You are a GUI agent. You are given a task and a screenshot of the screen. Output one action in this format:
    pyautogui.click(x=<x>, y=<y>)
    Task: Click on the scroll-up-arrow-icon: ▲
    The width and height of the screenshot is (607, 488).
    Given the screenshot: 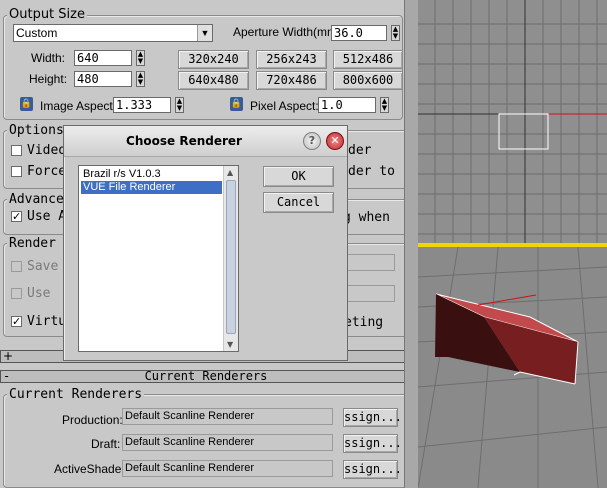 What is the action you would take?
    pyautogui.click(x=230, y=172)
    